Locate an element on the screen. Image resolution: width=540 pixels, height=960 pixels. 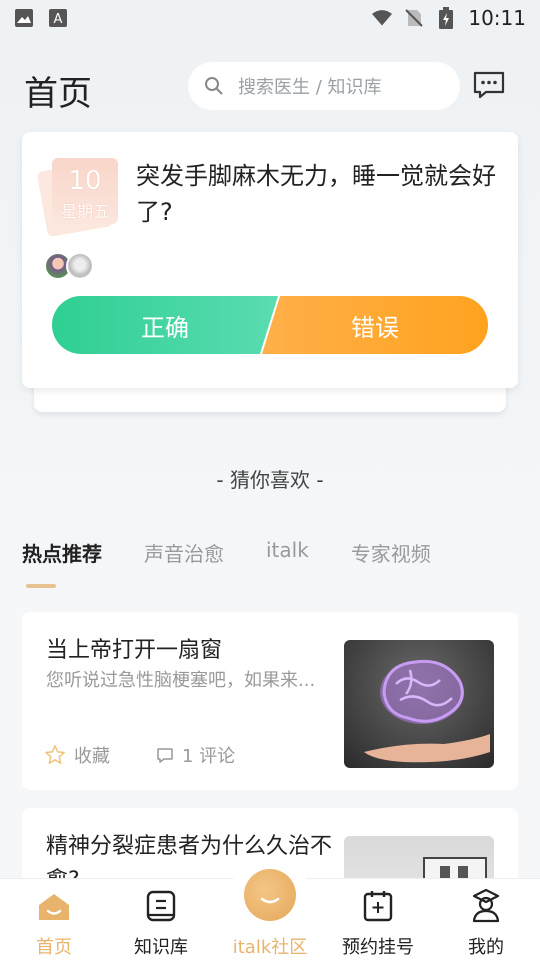
header: 首页 搜索医生 / 知识库 is located at coordinates (270, 88).